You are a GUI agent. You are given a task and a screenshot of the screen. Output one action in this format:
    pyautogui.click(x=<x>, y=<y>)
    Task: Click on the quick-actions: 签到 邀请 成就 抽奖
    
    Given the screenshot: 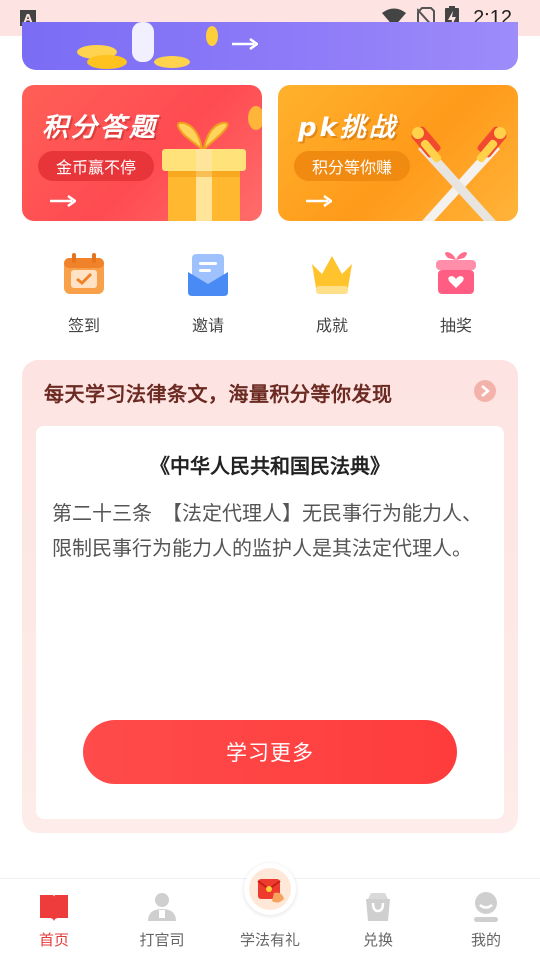 What is the action you would take?
    pyautogui.click(x=270, y=292)
    